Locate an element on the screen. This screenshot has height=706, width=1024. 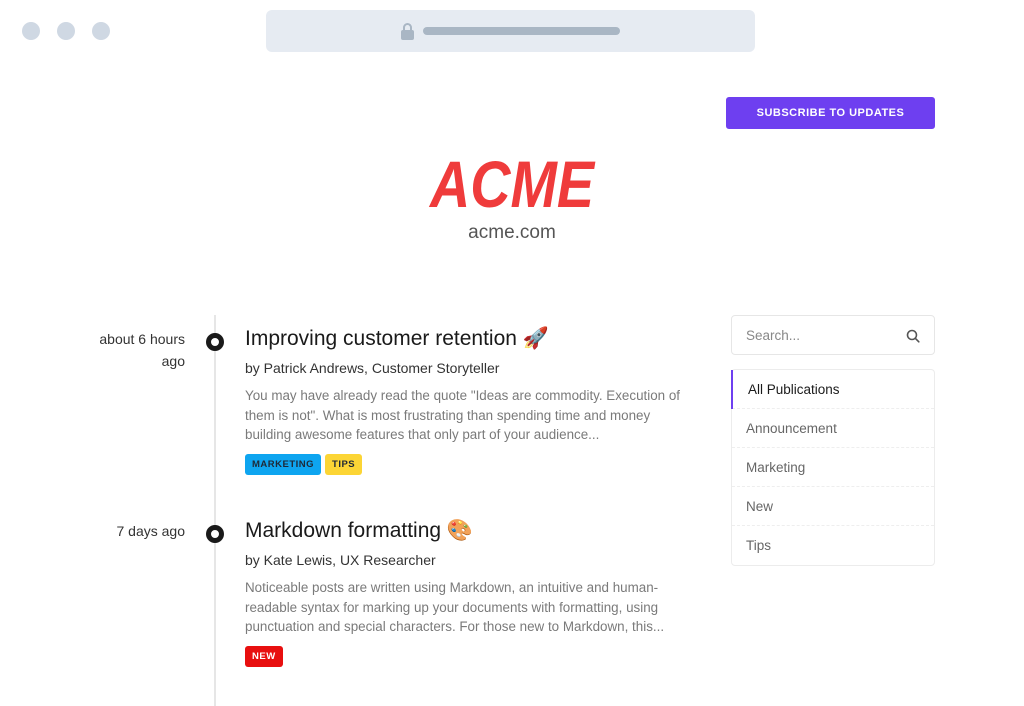
window-controls is located at coordinates (66, 31).